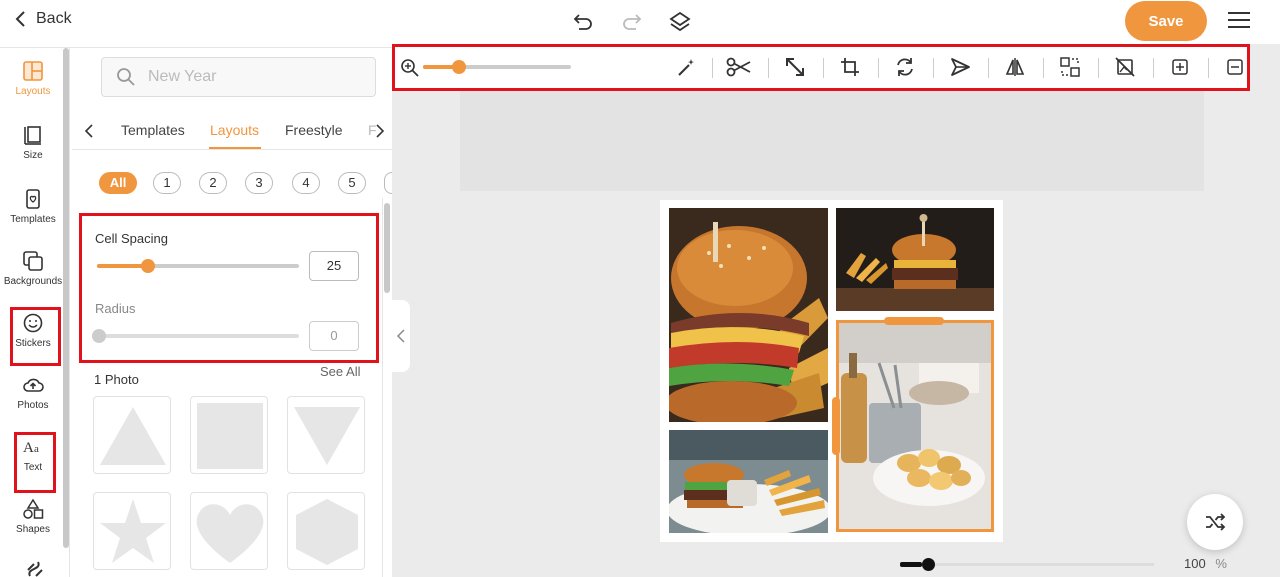 Image resolution: width=1280 pixels, height=577 pixels. Describe the element at coordinates (583, 22) in the screenshot. I see `undo-icon` at that location.